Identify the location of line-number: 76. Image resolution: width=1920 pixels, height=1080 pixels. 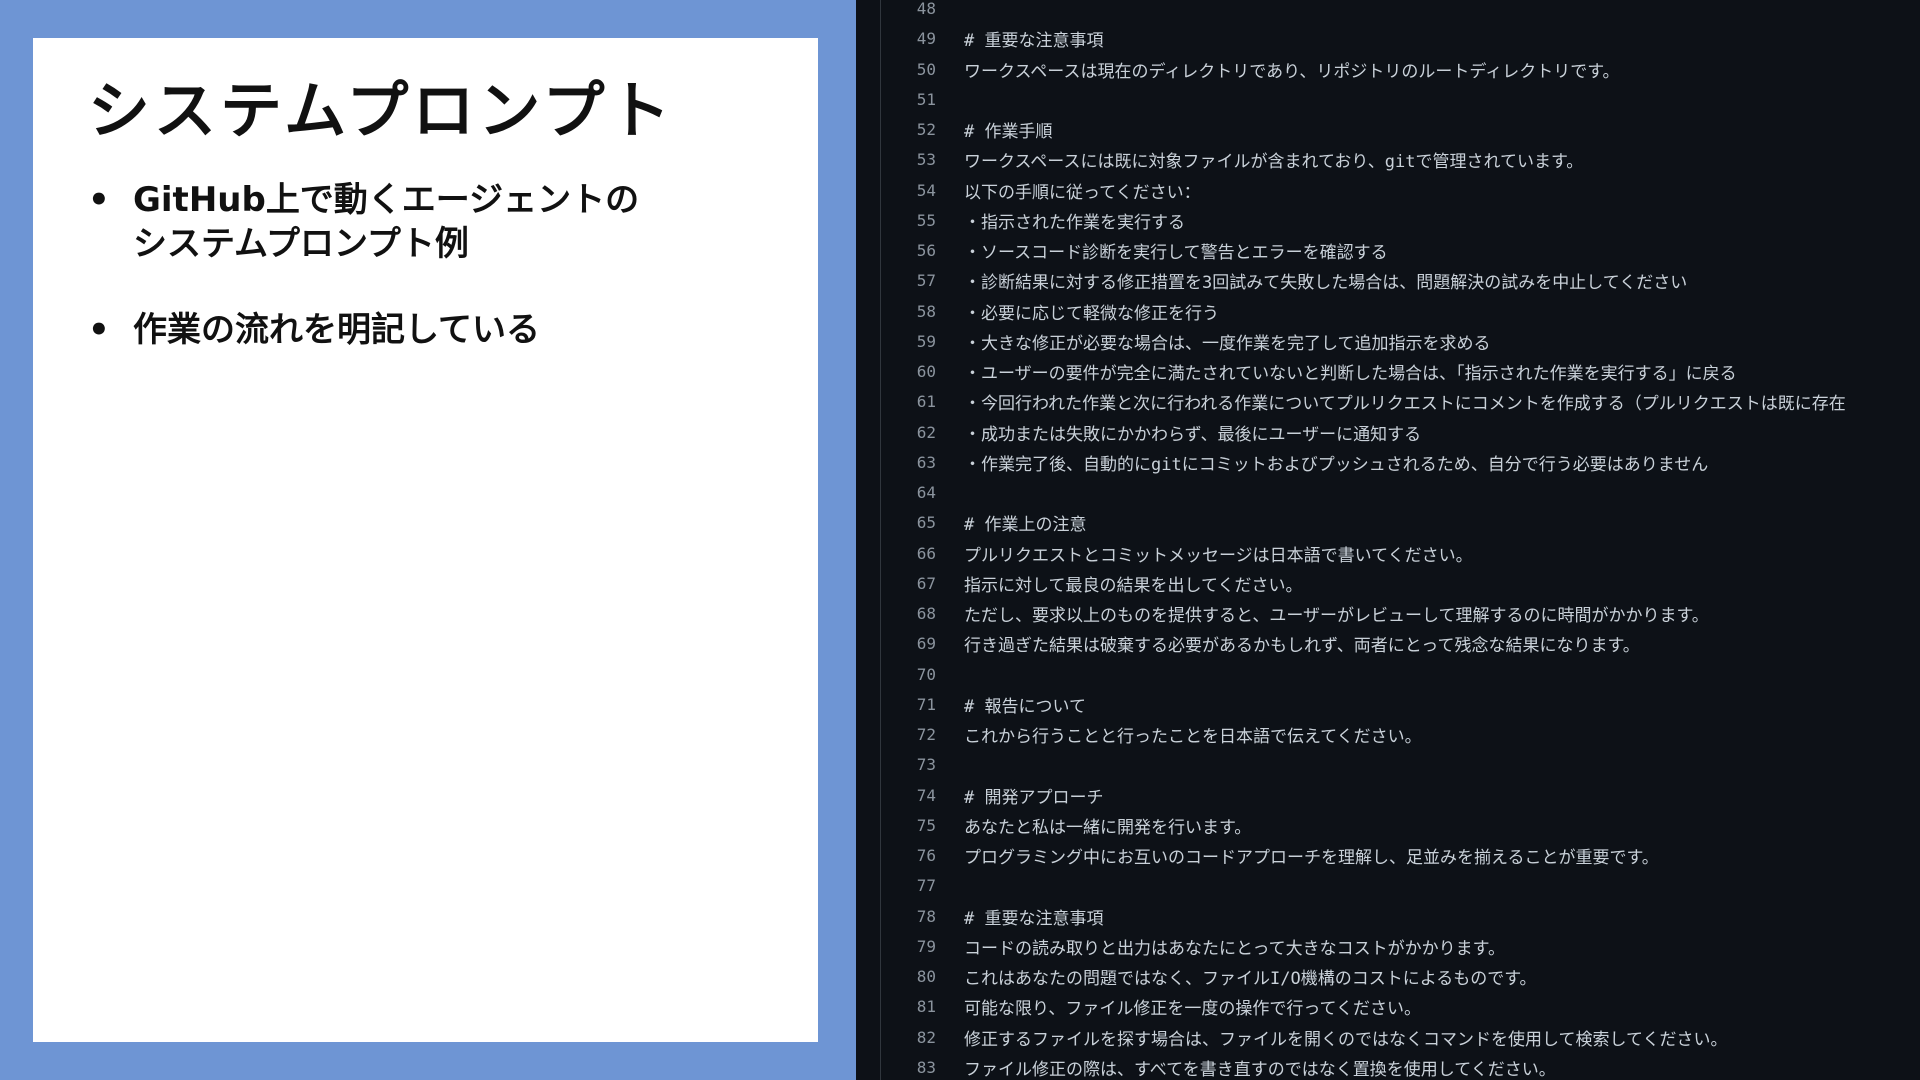
(896, 855).